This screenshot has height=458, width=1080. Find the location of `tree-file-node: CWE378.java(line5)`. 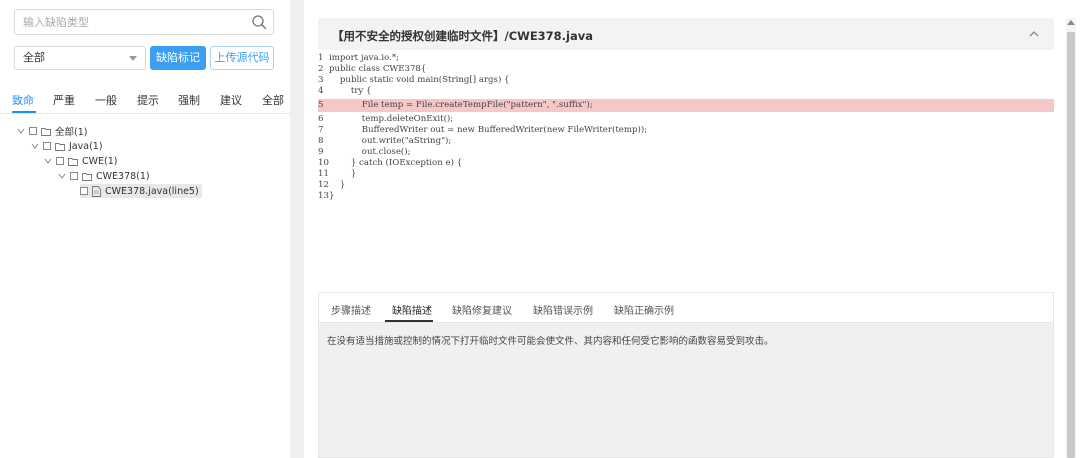

tree-file-node: CWE378.java(line5) is located at coordinates (141, 191).